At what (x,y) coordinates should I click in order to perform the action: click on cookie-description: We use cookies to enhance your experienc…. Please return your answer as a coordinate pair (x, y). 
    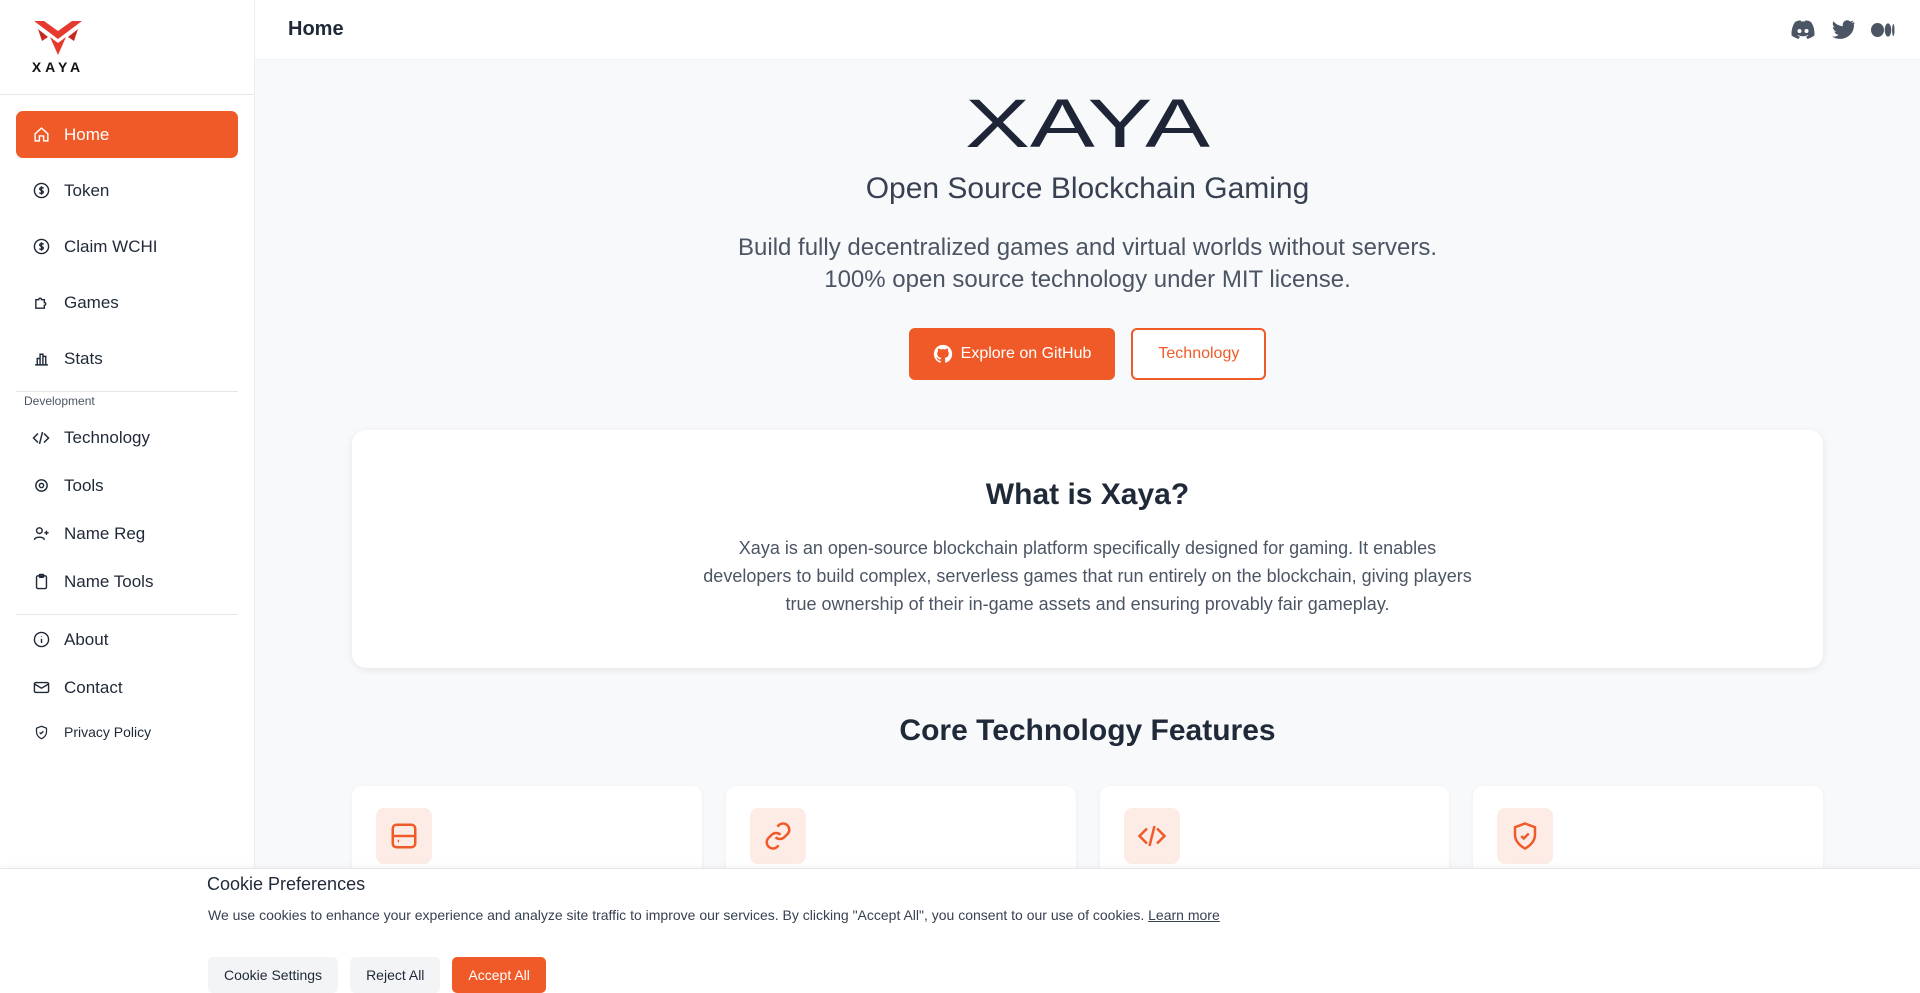
    Looking at the image, I should click on (676, 915).